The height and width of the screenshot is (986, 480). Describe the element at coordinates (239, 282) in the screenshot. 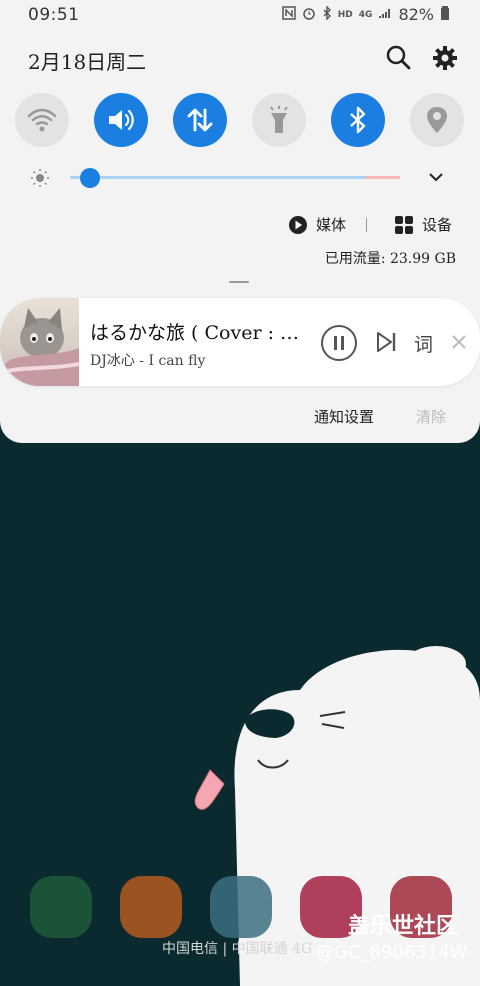

I see `drag-handle` at that location.